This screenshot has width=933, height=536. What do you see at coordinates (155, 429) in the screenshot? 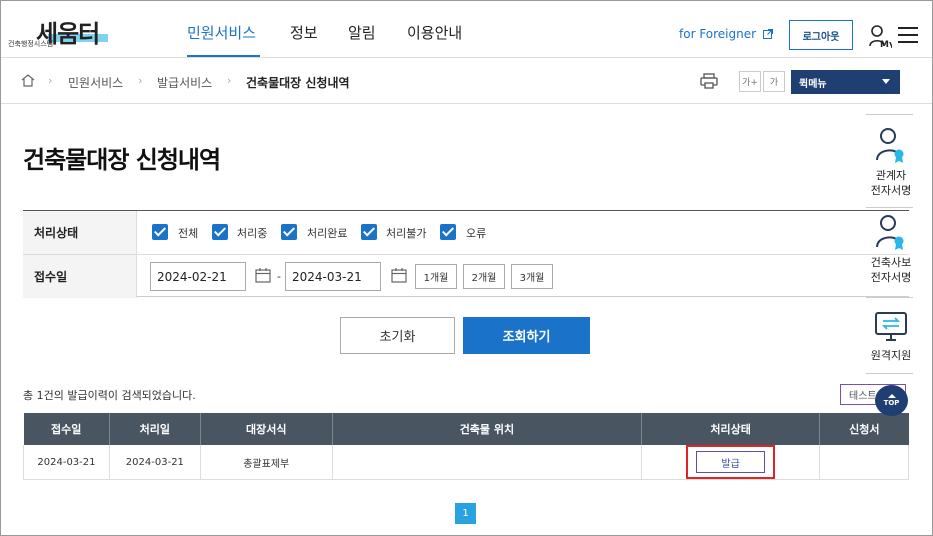
I see `column-header-processed: 처리일` at bounding box center [155, 429].